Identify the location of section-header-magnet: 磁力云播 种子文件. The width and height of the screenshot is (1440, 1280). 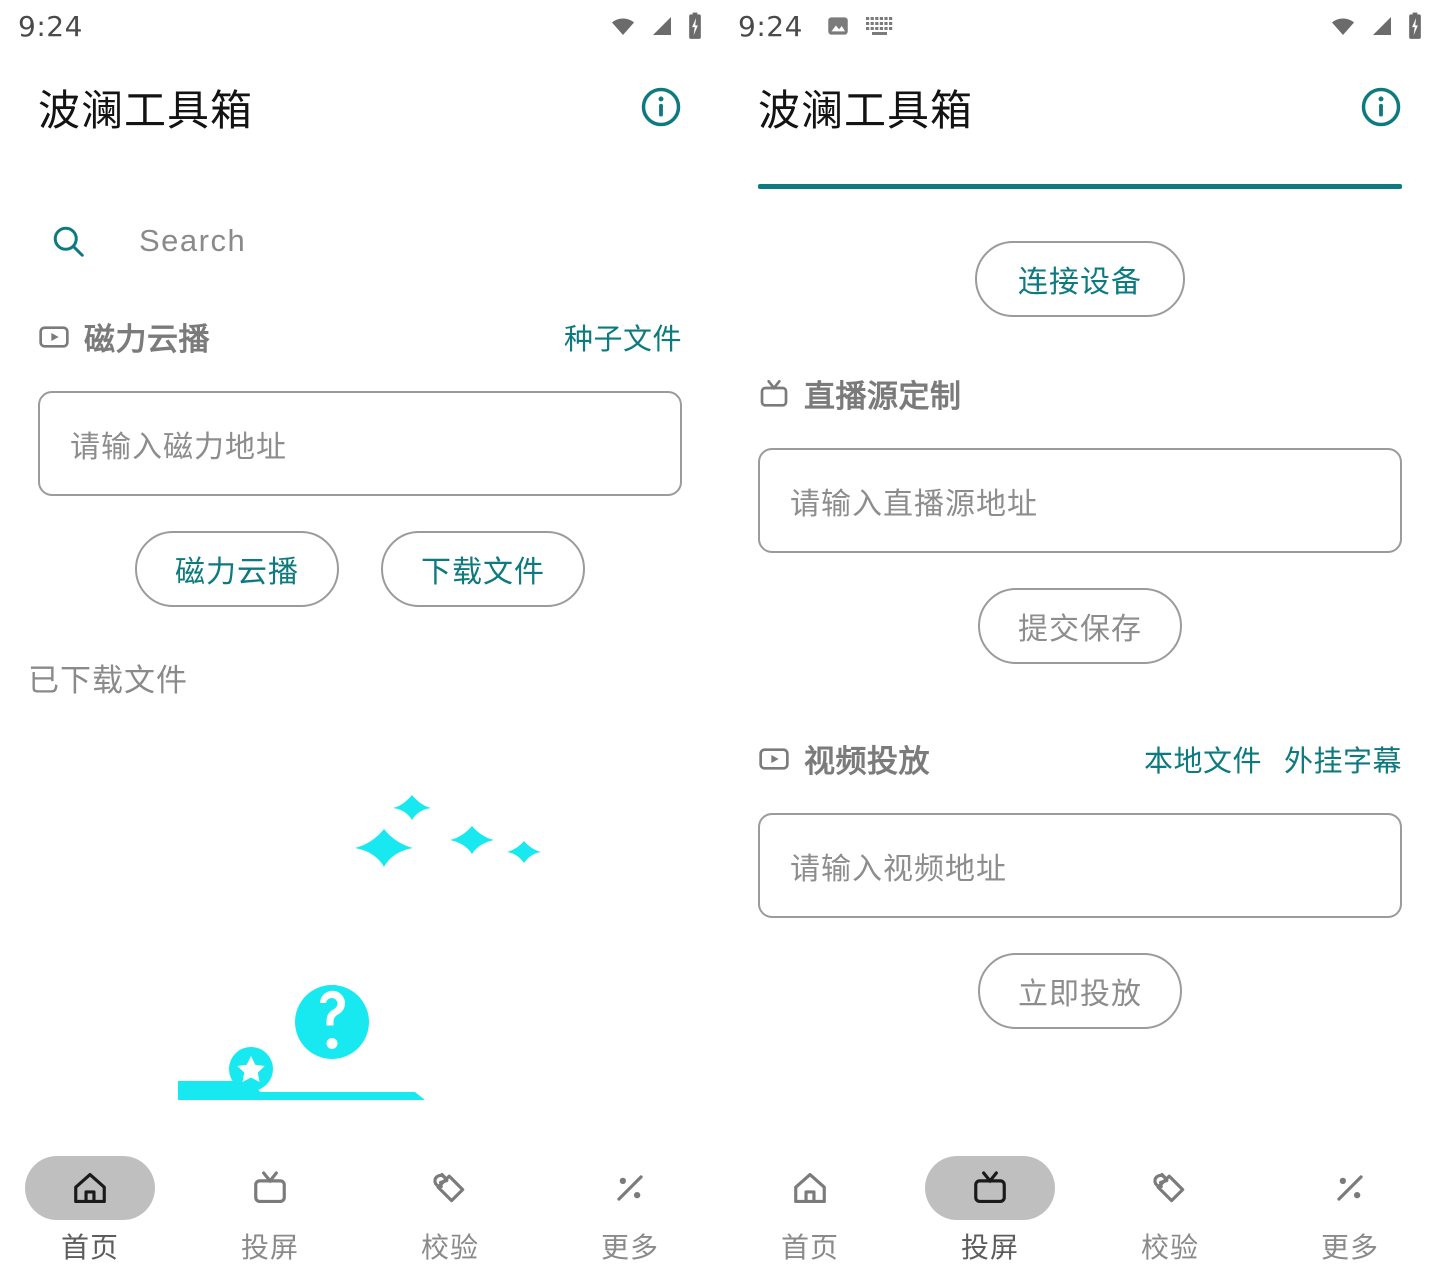
(360, 336).